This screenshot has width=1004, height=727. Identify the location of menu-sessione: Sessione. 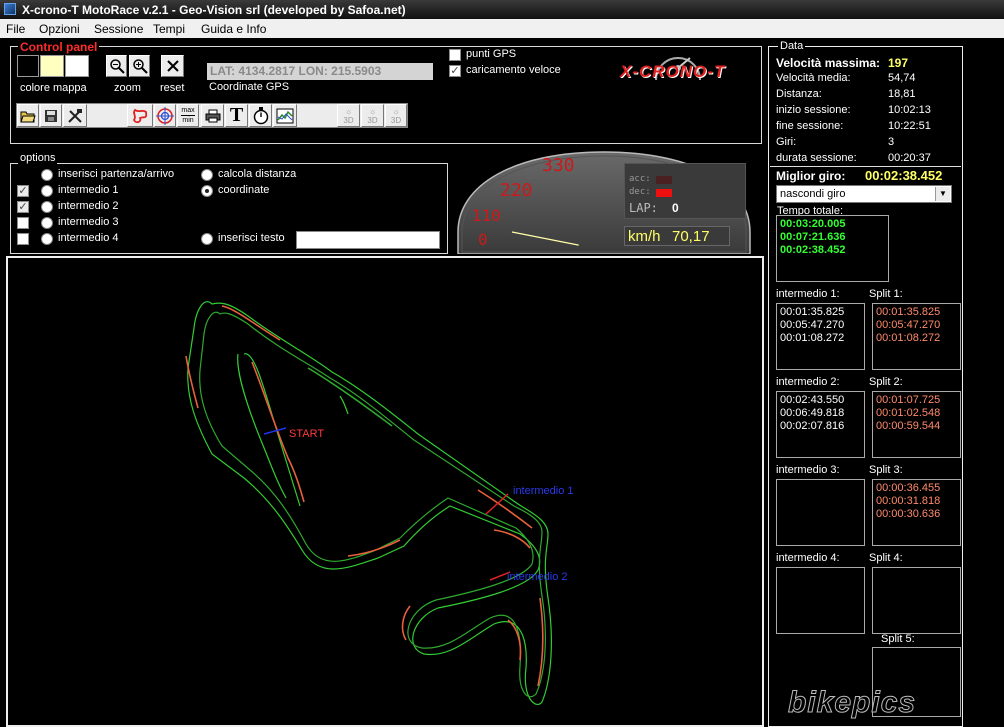
(118, 29).